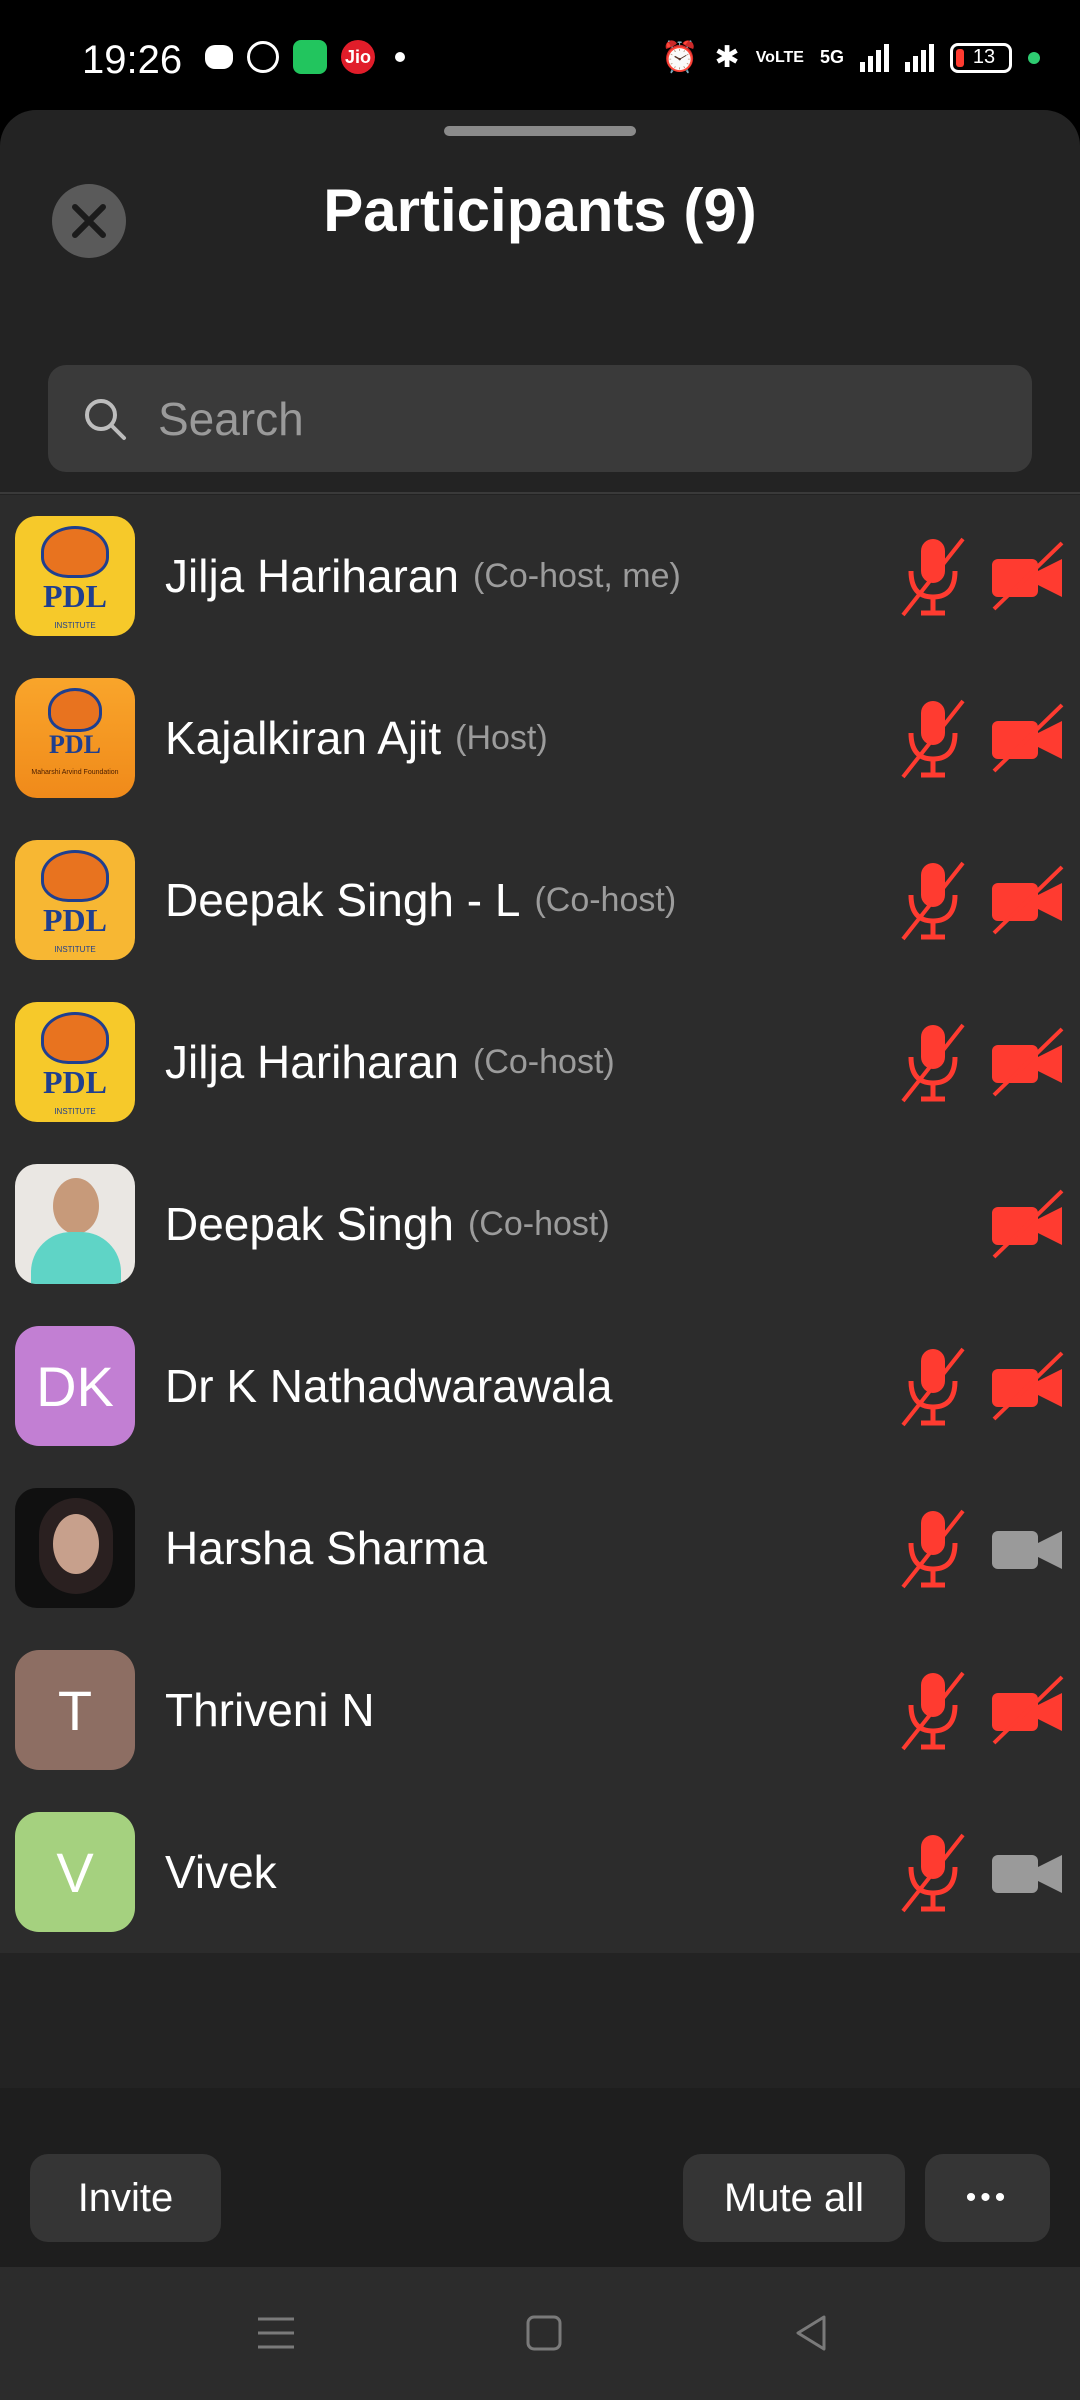  Describe the element at coordinates (540, 493) in the screenshot. I see `divider` at that location.